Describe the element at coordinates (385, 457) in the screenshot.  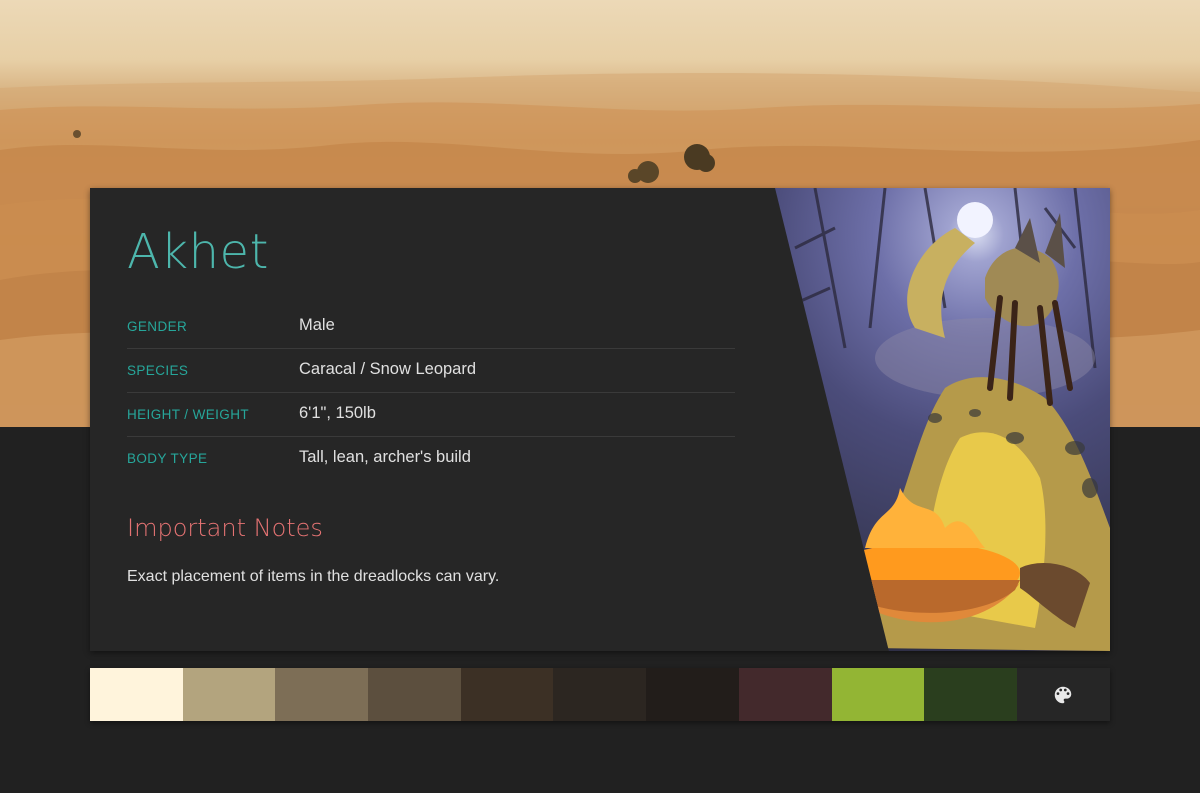
I see `stat-value: Tall, lean, archer's build` at that location.